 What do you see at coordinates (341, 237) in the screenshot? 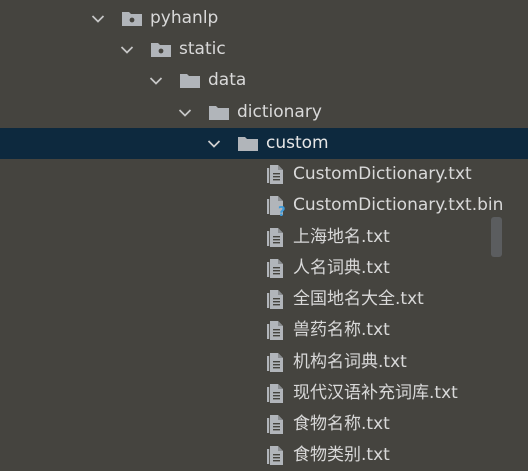
I see `tree-item-label: 上海地名.txt` at bounding box center [341, 237].